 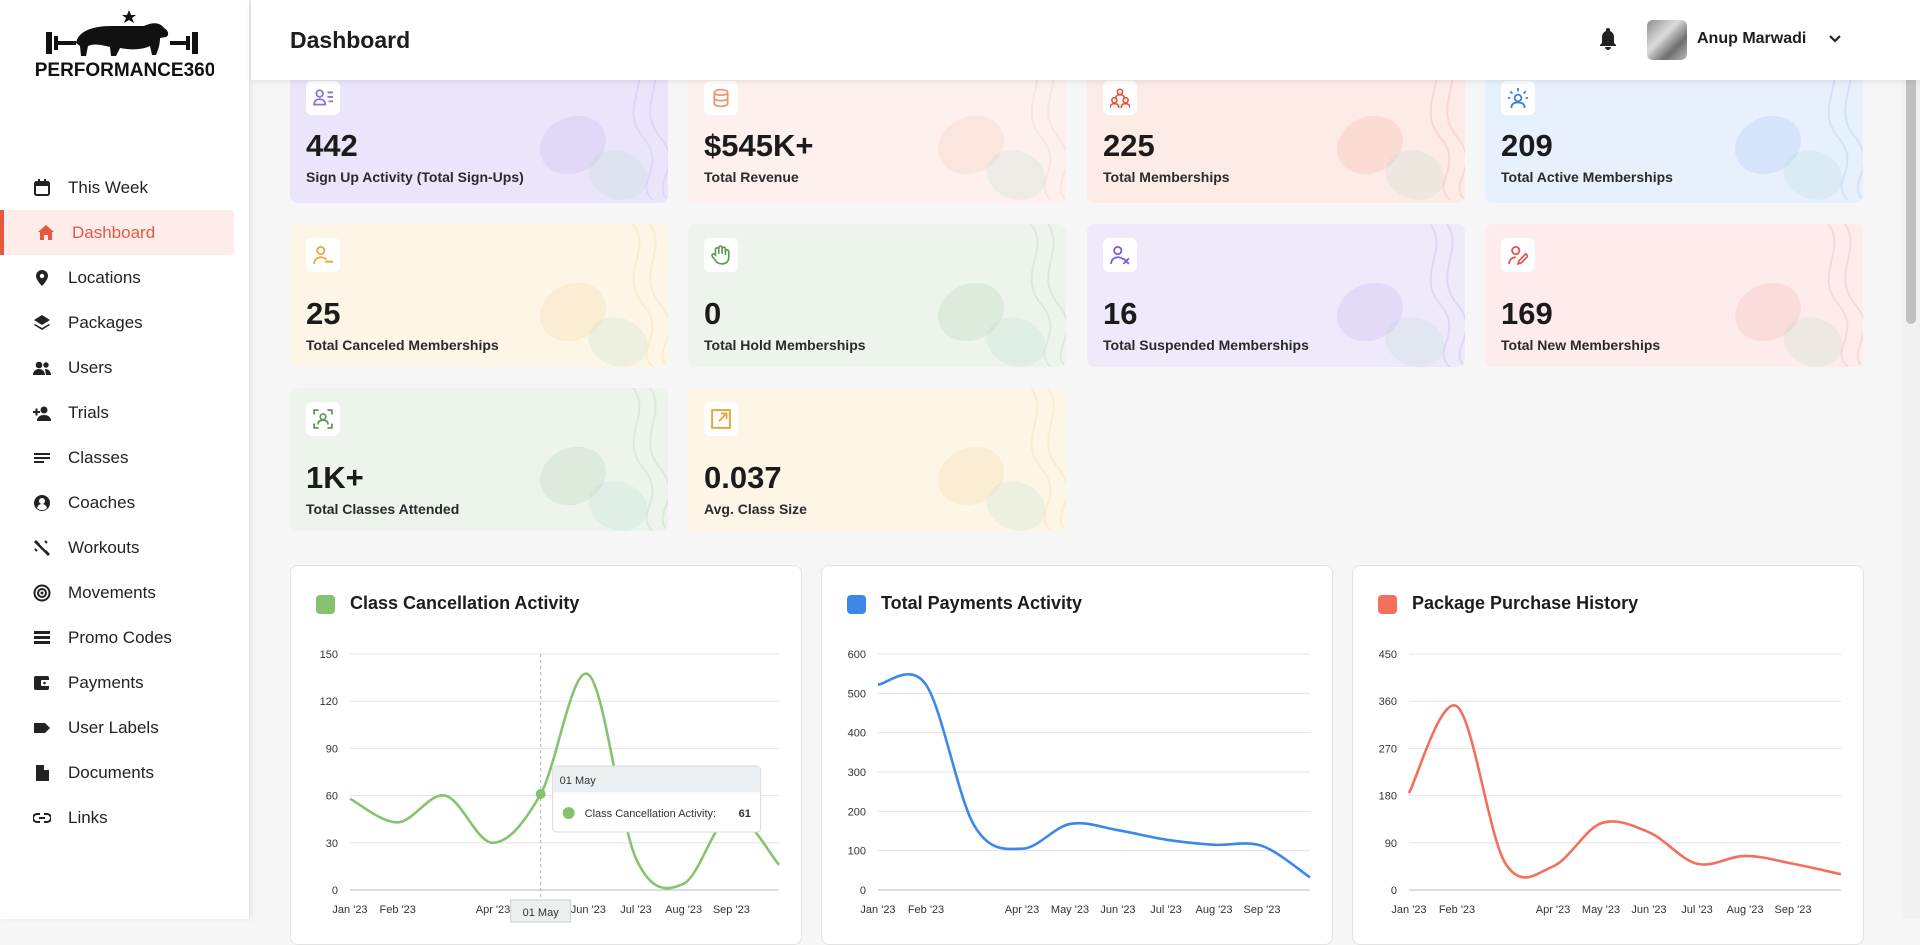 What do you see at coordinates (323, 255) in the screenshot?
I see `user-minus-icon` at bounding box center [323, 255].